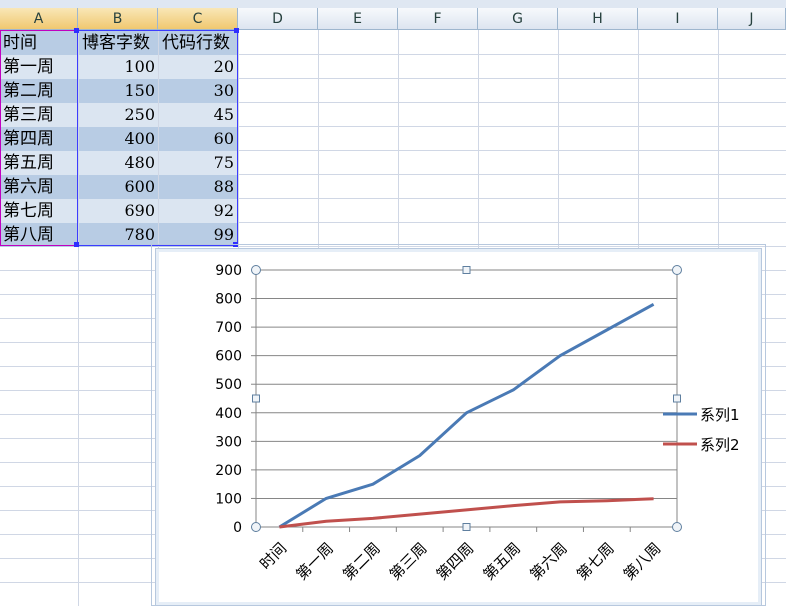  I want to click on column-header-h: H, so click(598, 19).